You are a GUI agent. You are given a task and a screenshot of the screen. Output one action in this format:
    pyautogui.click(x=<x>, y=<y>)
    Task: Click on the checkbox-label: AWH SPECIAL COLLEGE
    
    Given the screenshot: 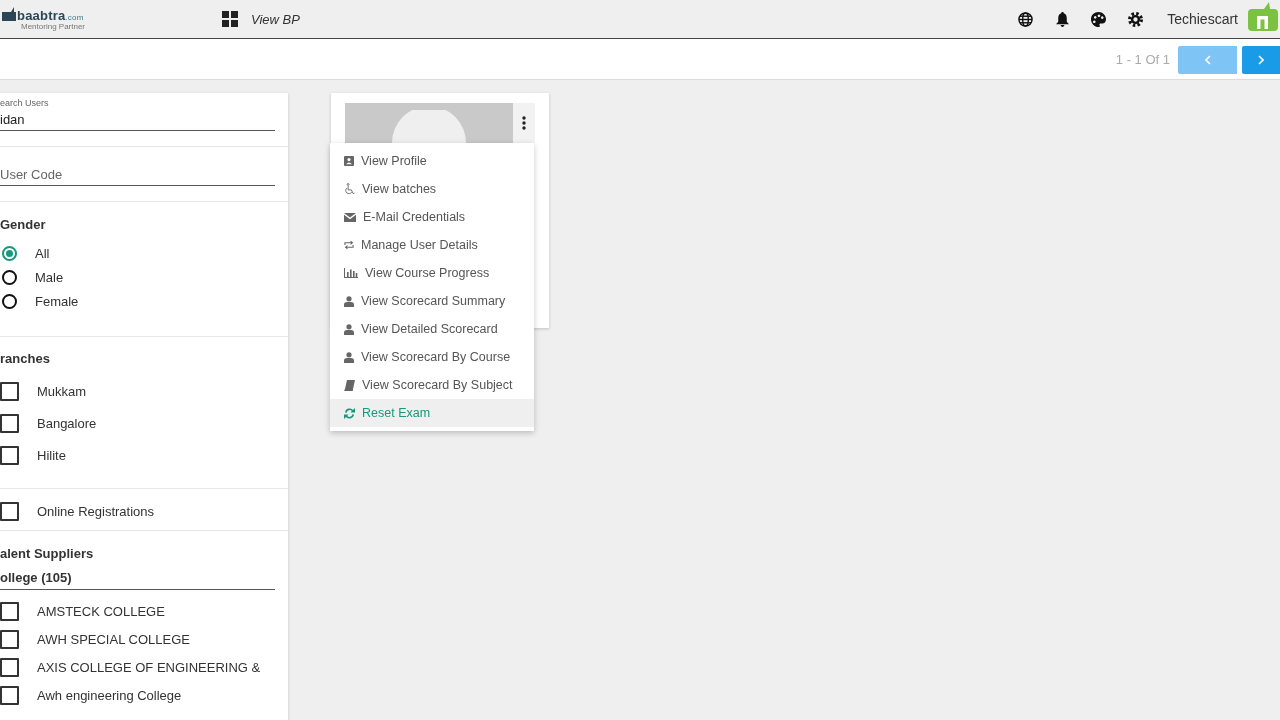 What is the action you would take?
    pyautogui.click(x=113, y=639)
    